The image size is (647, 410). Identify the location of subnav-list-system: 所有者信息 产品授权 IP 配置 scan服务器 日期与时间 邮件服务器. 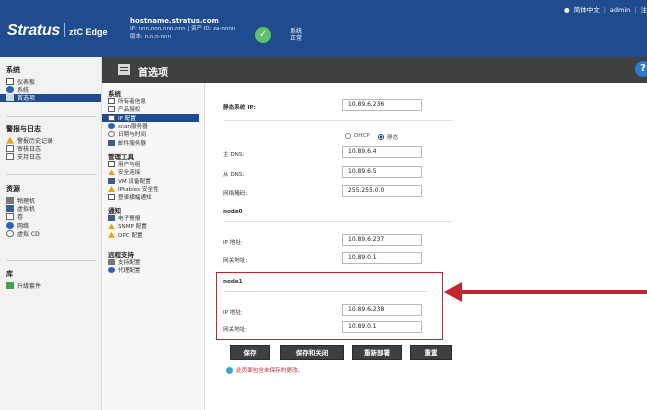
(150, 122).